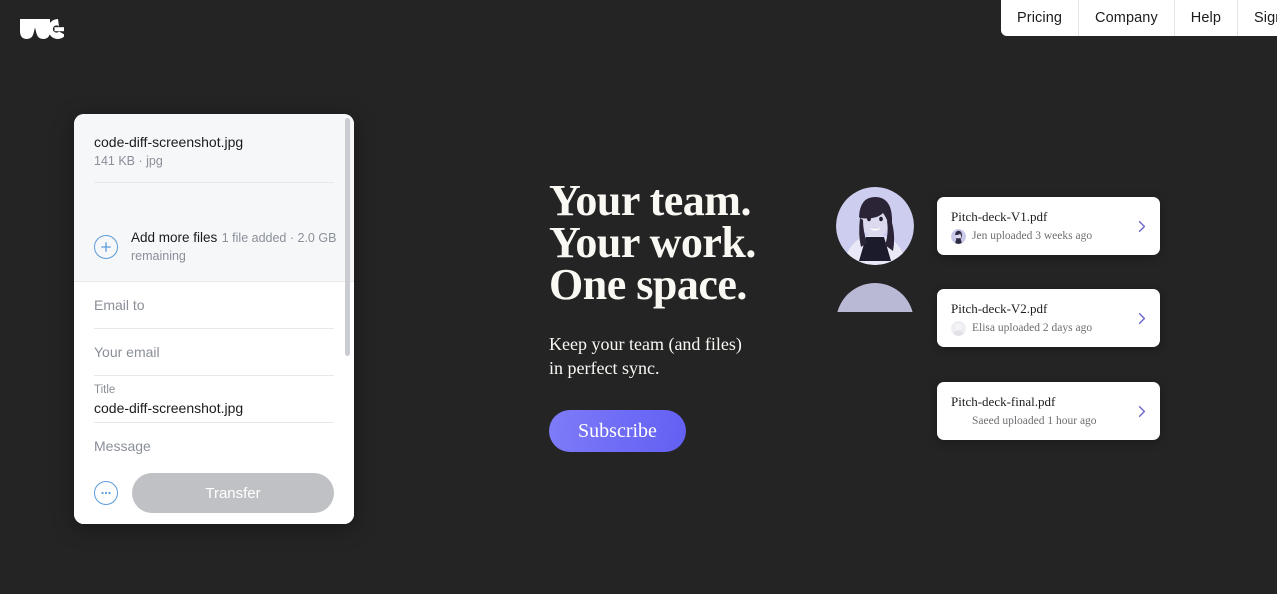 The width and height of the screenshot is (1277, 594). I want to click on avatar-stack, so click(876, 249).